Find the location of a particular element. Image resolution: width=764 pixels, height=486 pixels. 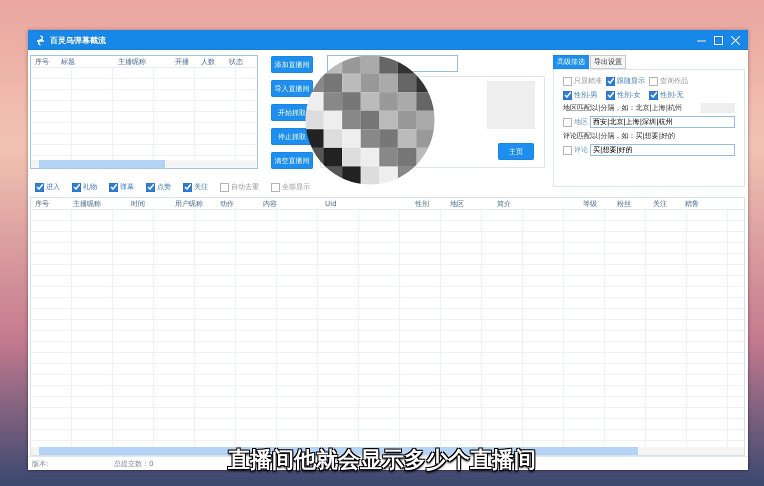

maximize-icon is located at coordinates (718, 40).